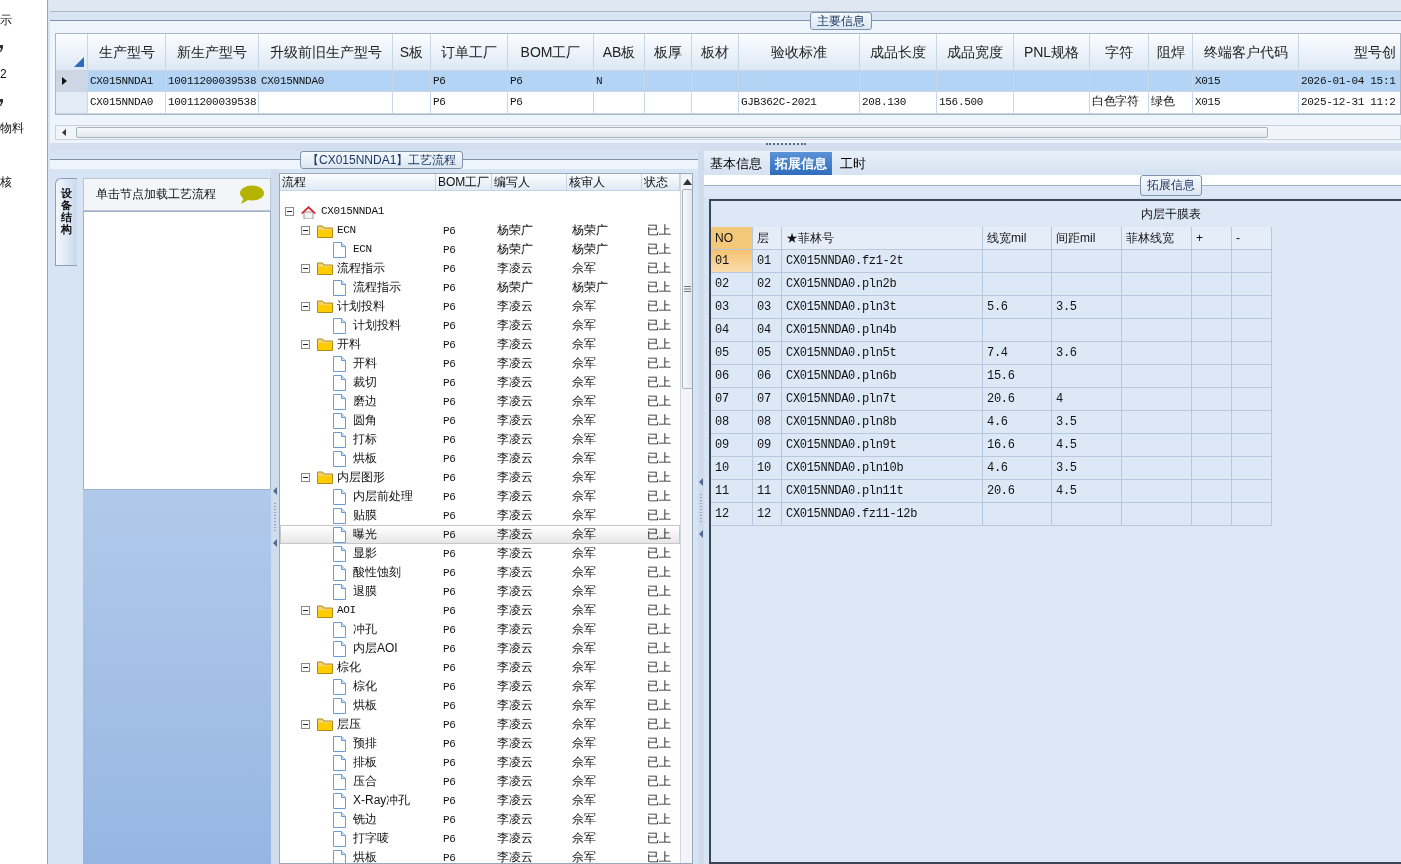 The image size is (1401, 864). Describe the element at coordinates (480, 724) in the screenshot. I see `tree-row: 层压 P6 李凌云 佘军 已上` at that location.